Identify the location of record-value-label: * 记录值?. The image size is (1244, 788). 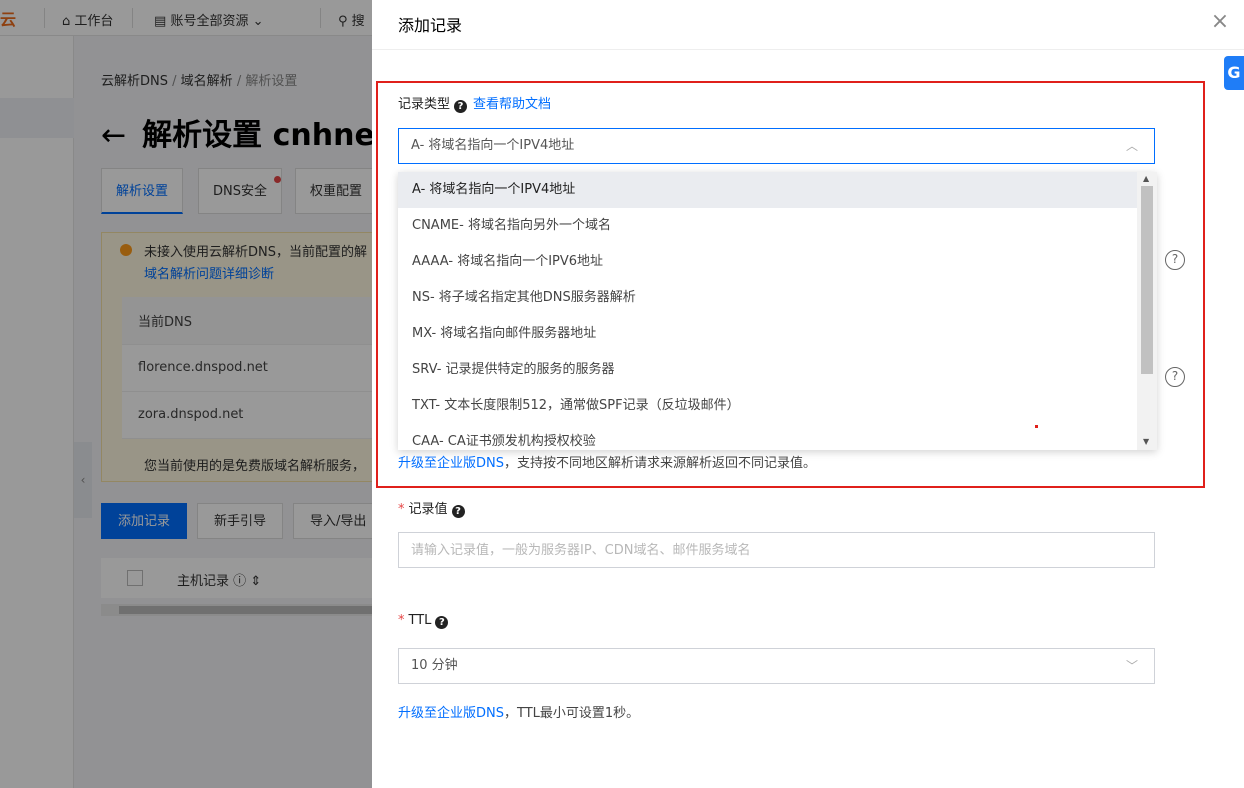
(431, 508).